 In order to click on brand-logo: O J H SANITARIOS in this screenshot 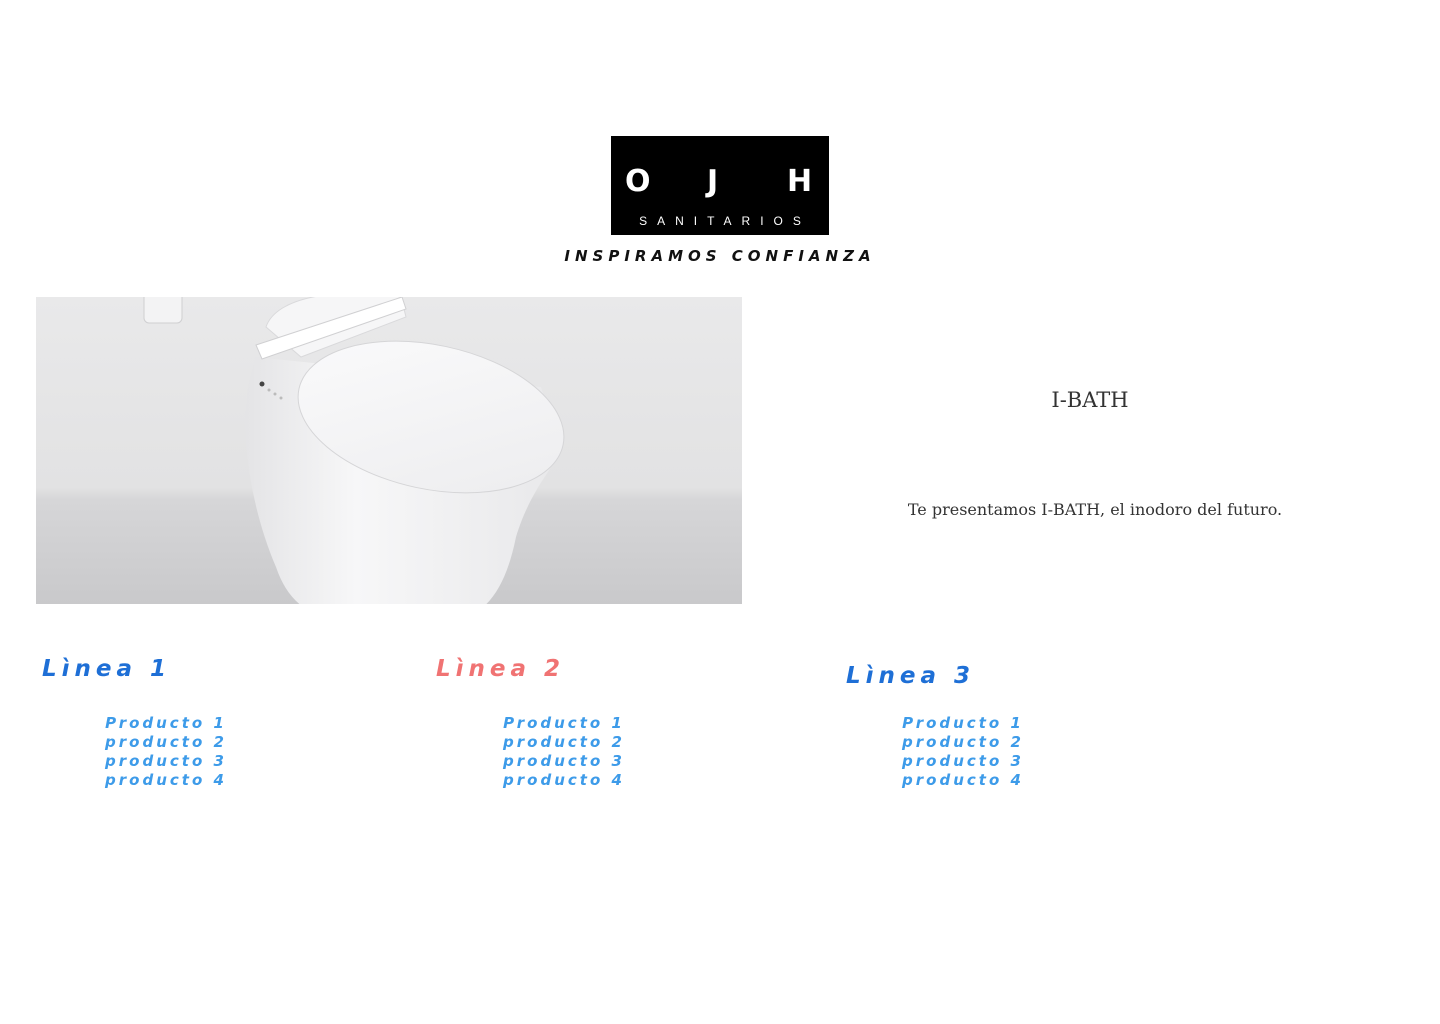, I will do `click(720, 185)`.